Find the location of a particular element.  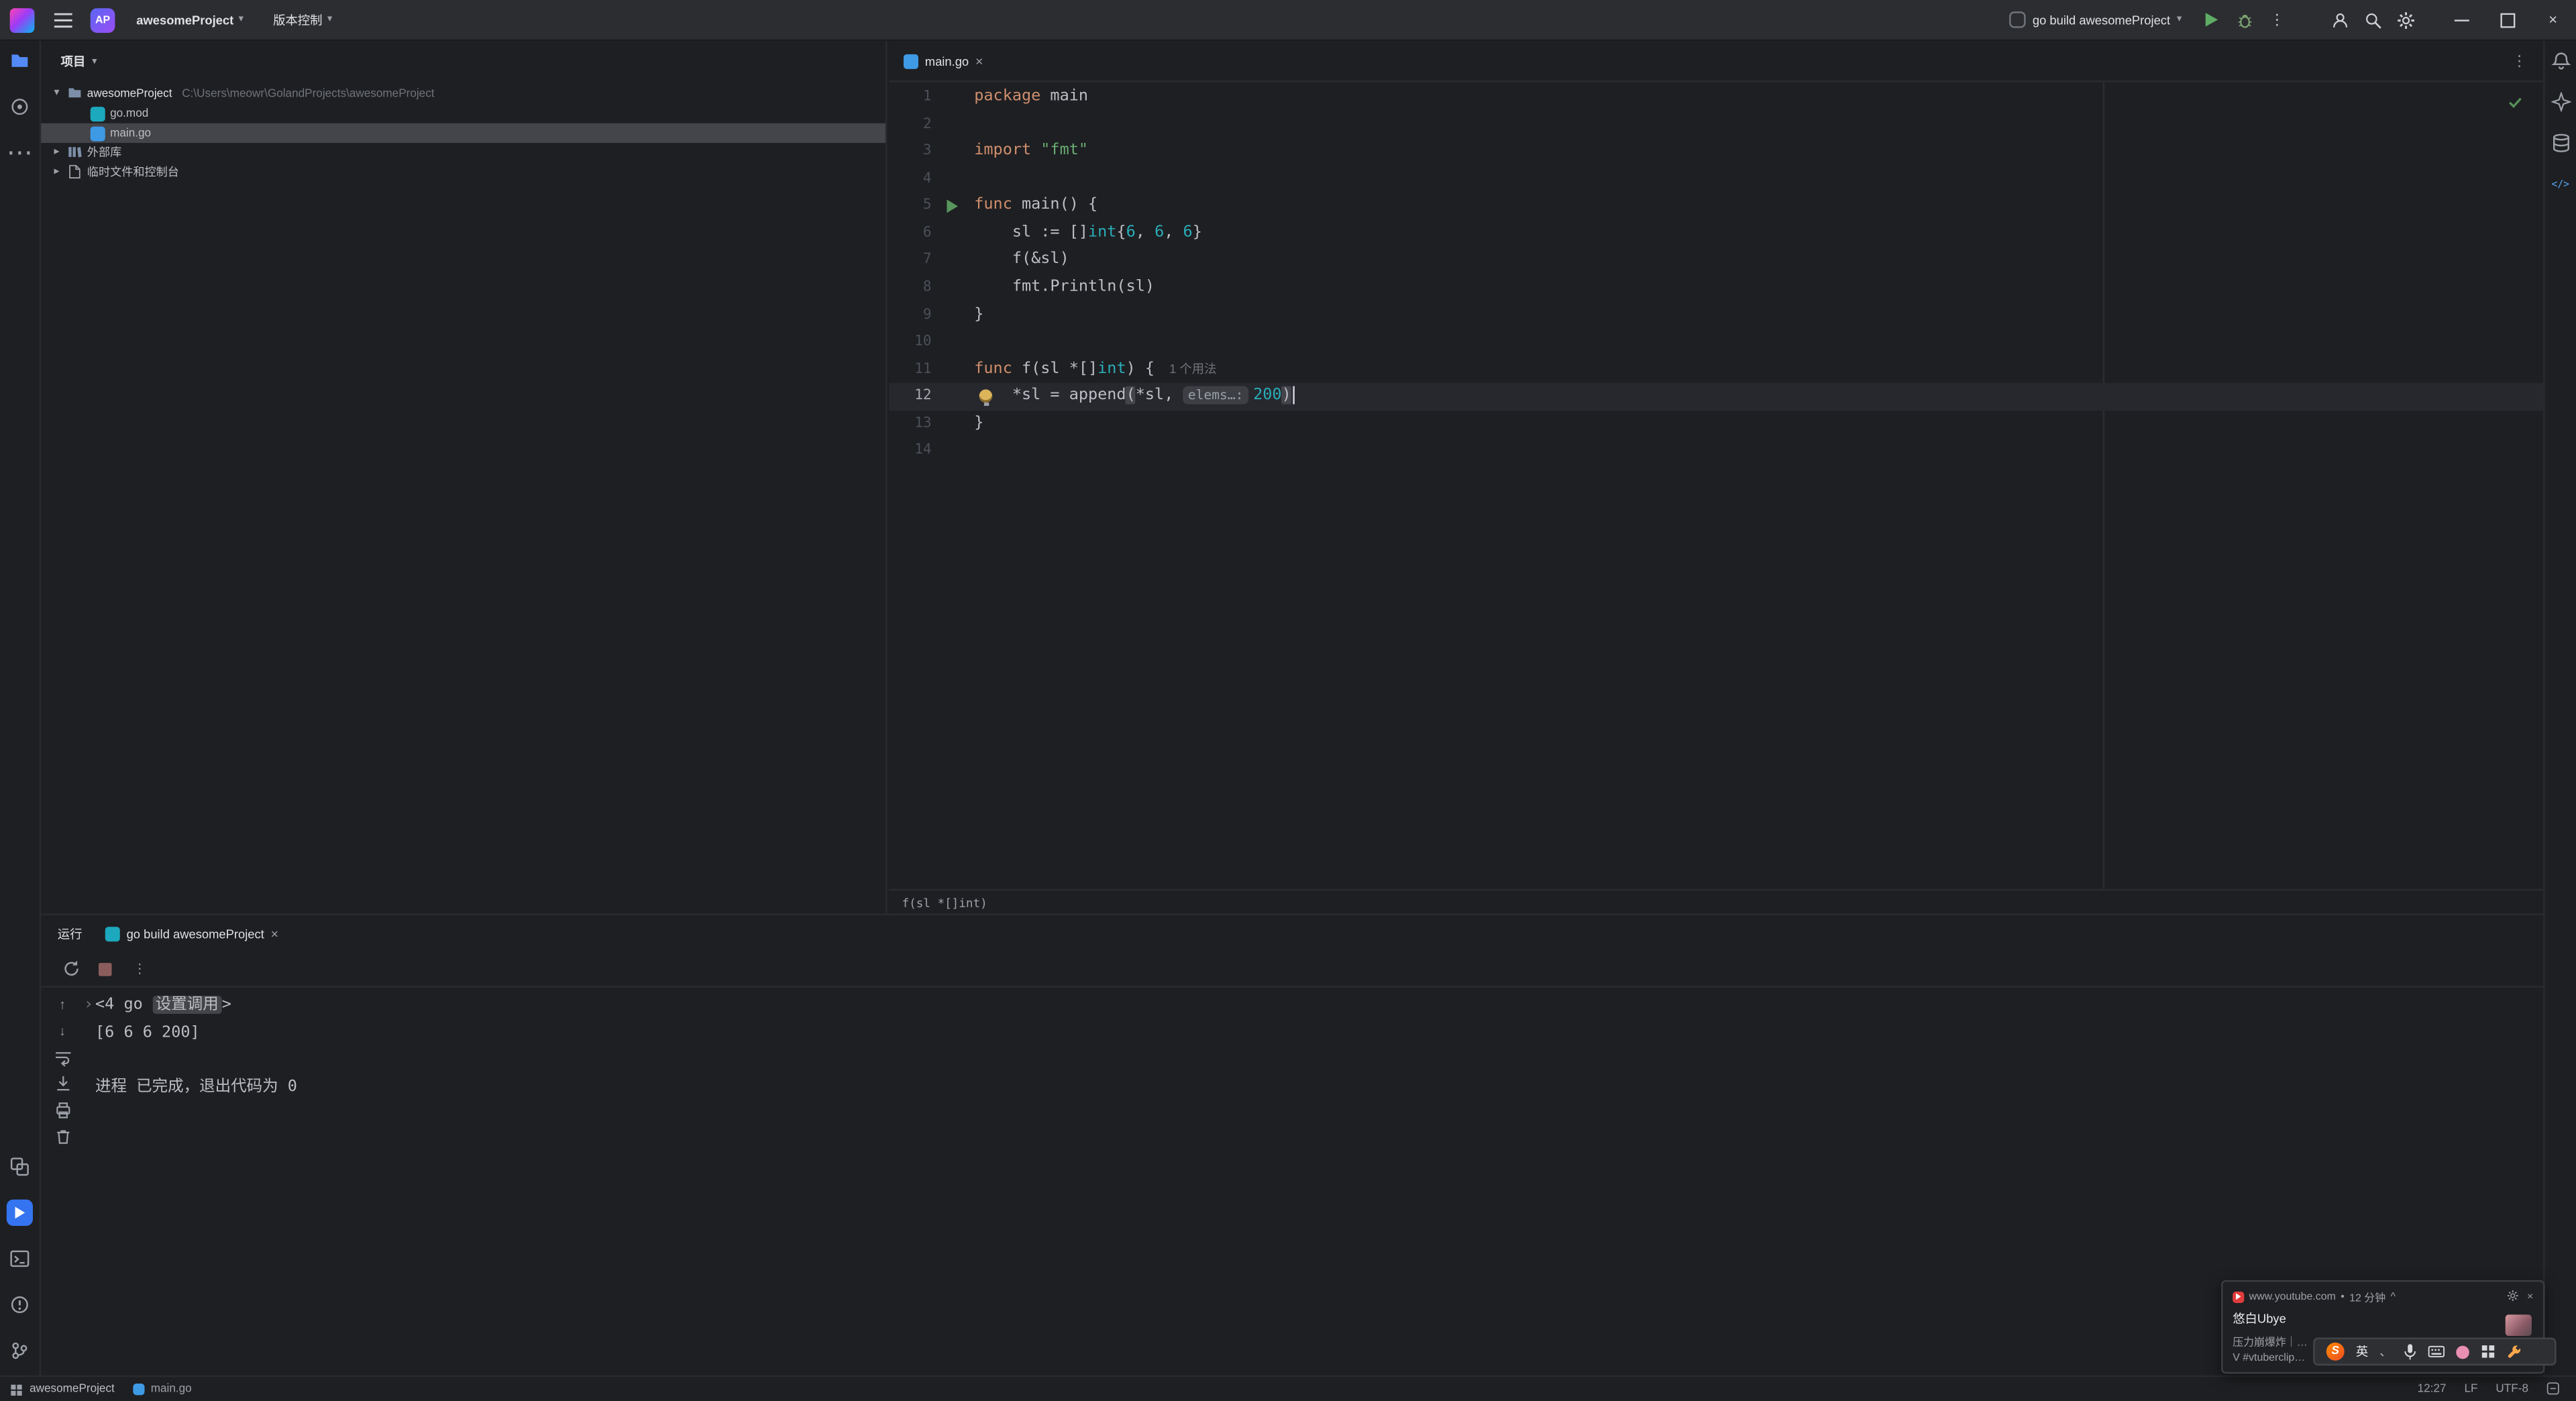

code-line: 2 is located at coordinates (1716, 125).